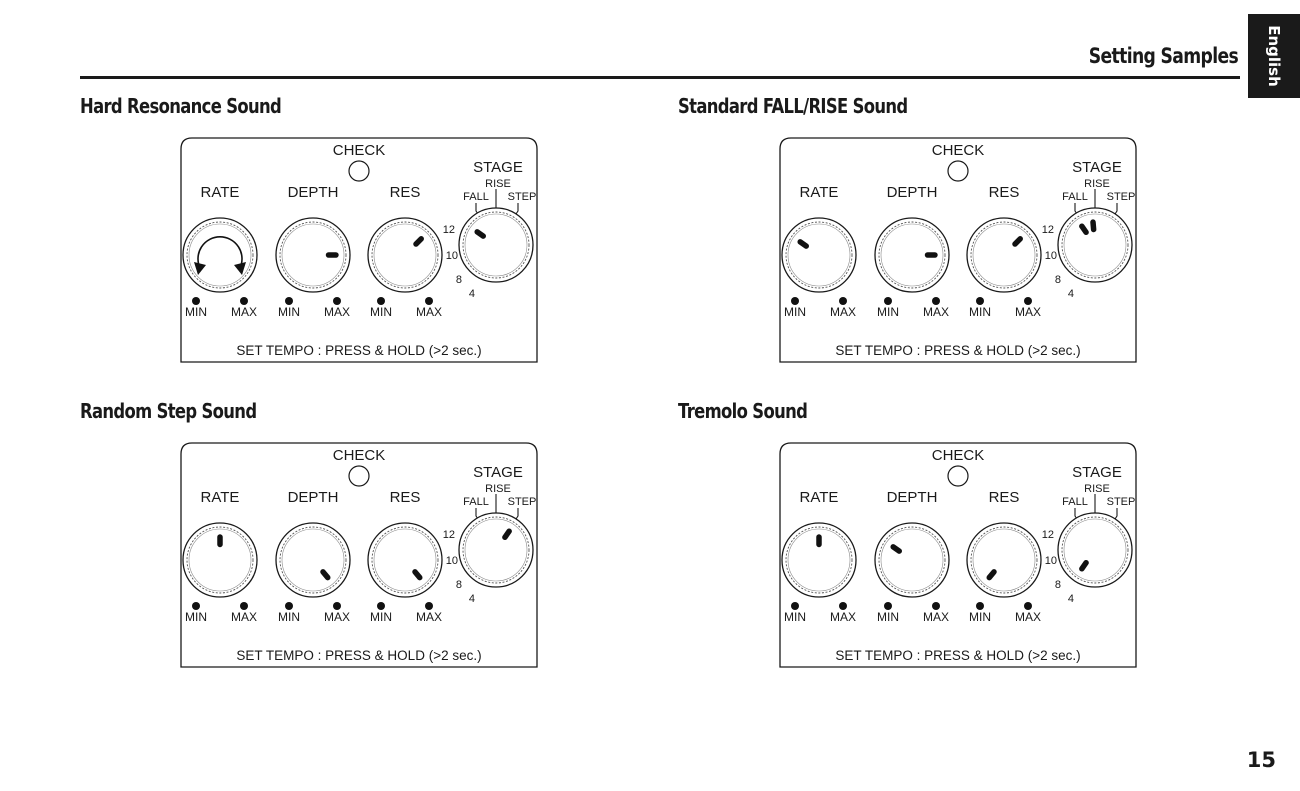 The image size is (1300, 791). Describe the element at coordinates (896, 549) in the screenshot. I see `depth-pointer` at that location.